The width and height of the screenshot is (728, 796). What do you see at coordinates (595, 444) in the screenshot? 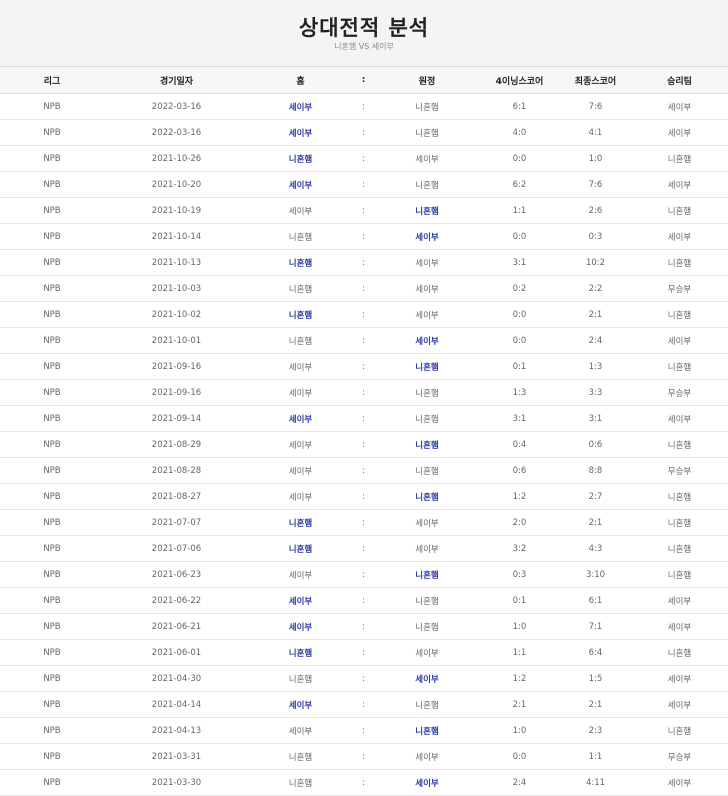
I see `cell-final-score: 0:6` at bounding box center [595, 444].